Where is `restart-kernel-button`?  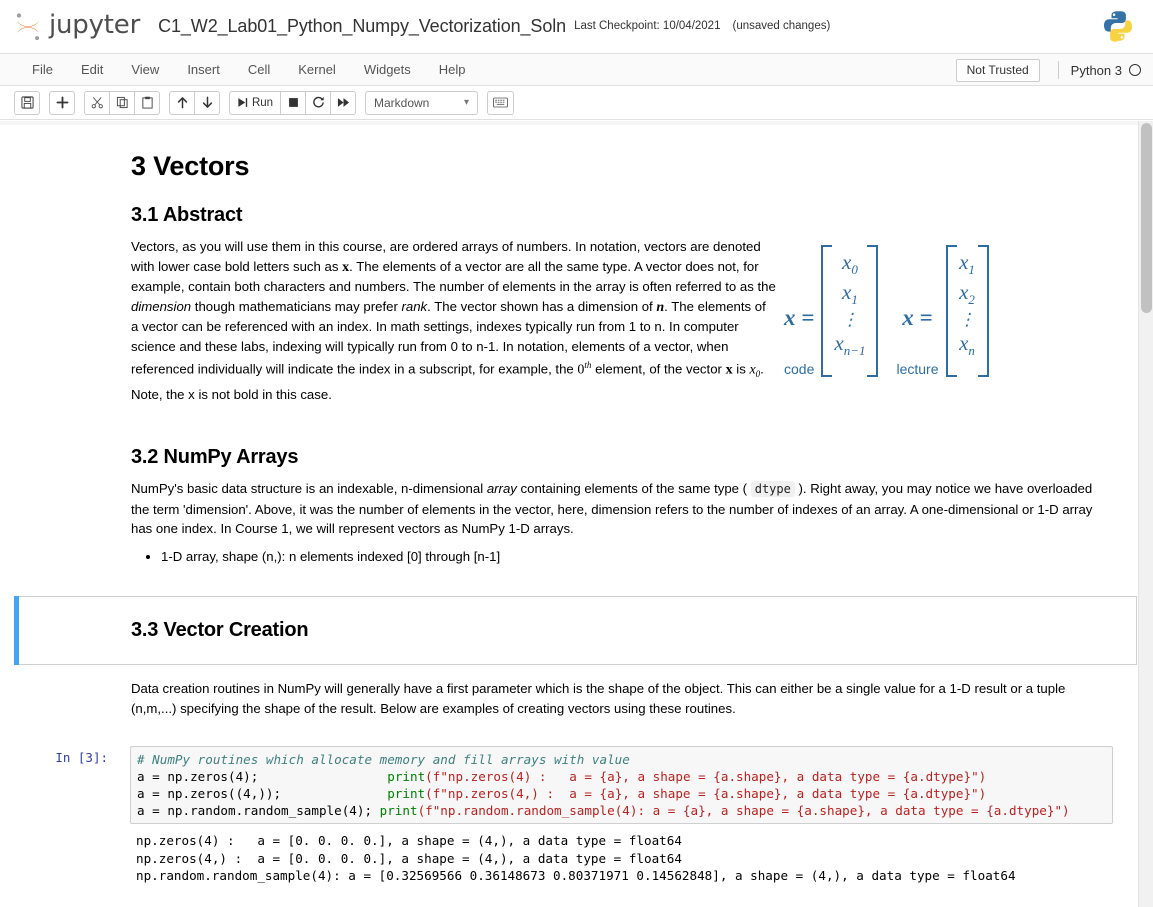 restart-kernel-button is located at coordinates (318, 102).